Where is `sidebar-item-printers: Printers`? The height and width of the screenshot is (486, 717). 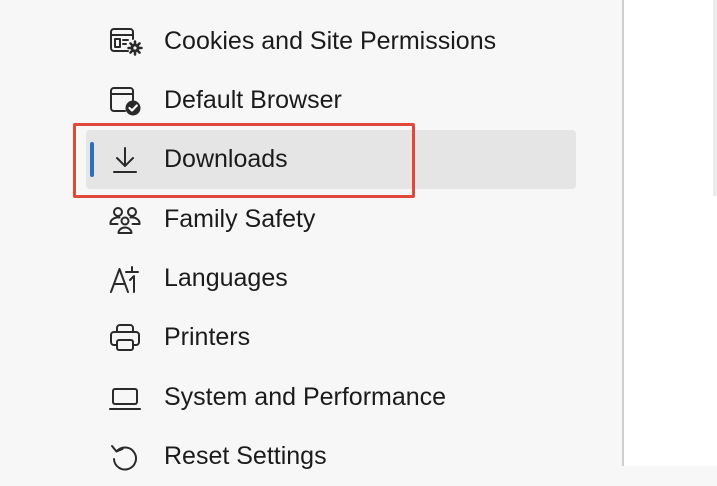
sidebar-item-printers: Printers is located at coordinates (331, 337).